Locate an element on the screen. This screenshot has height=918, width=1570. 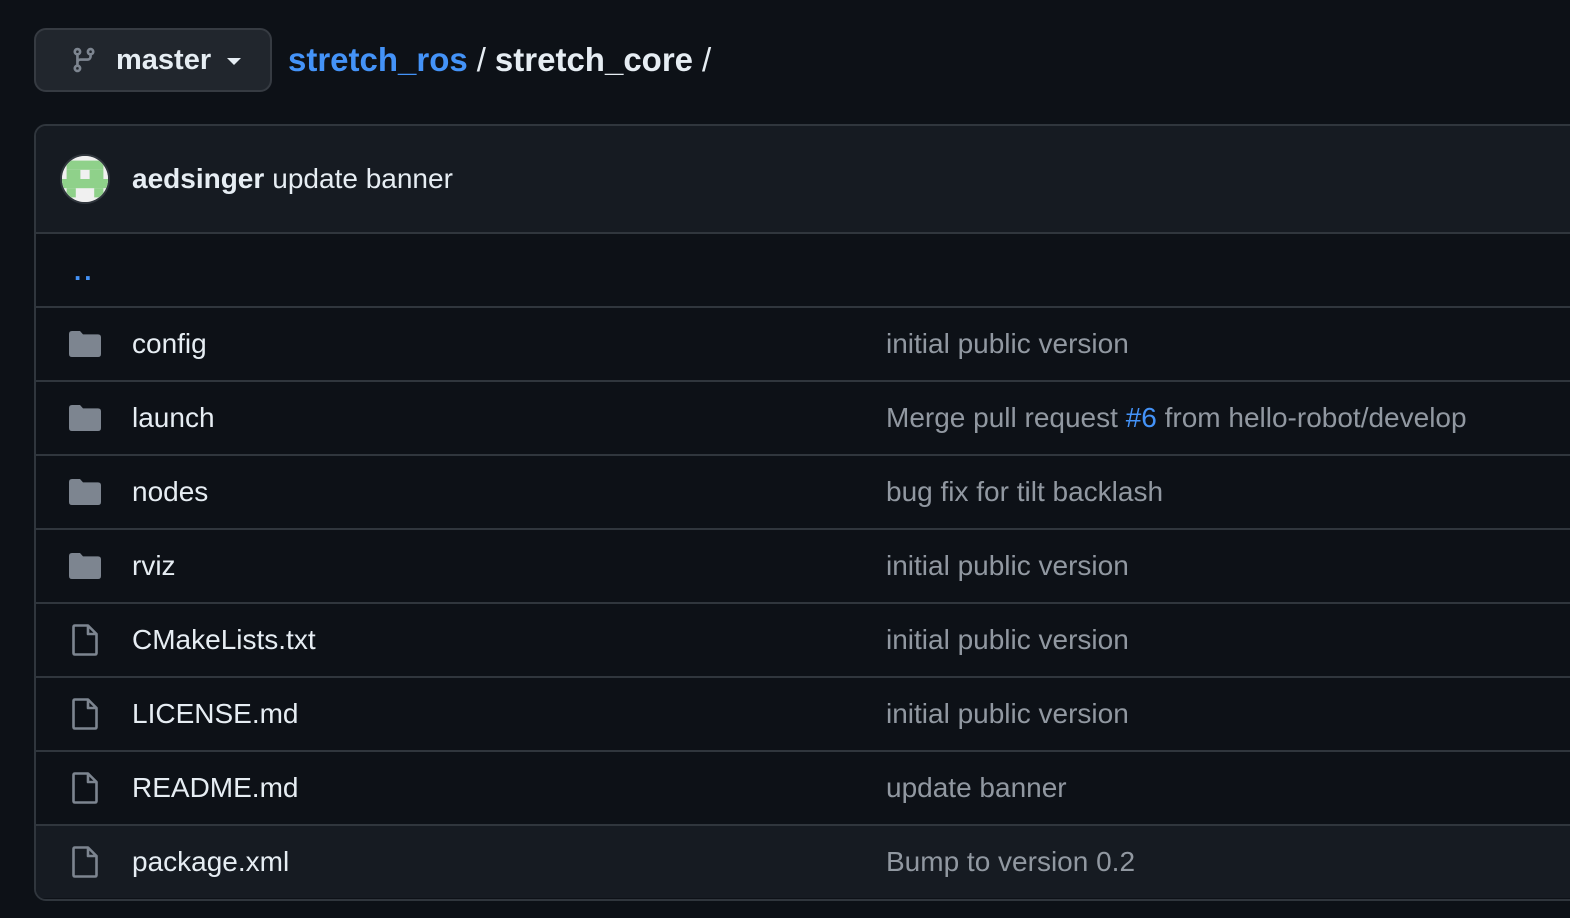
commit-message-prefix: Merge pull request is located at coordinates (1006, 417).